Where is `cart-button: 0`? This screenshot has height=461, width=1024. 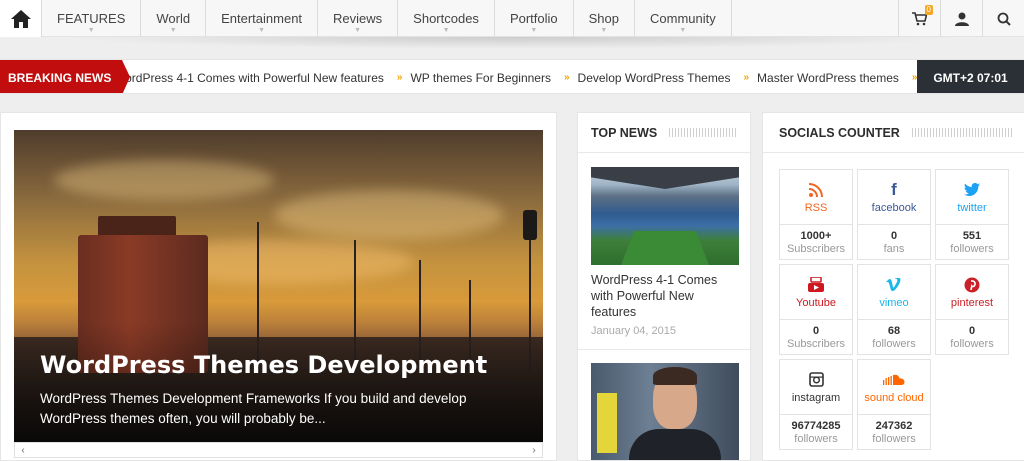 cart-button: 0 is located at coordinates (919, 18).